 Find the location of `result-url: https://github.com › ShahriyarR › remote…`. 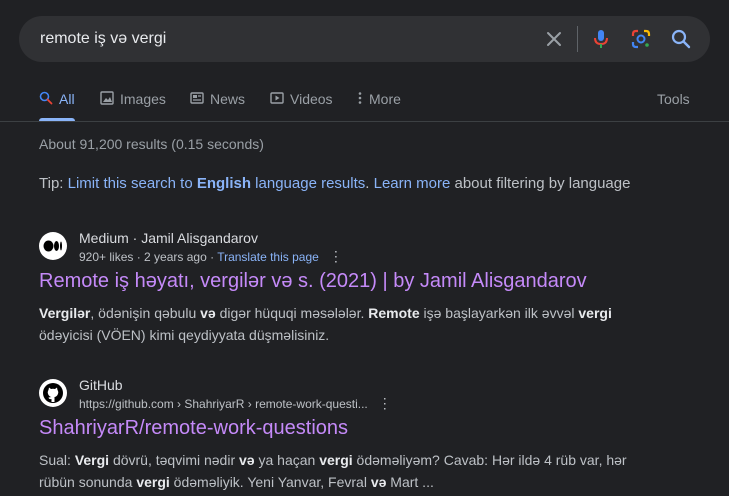

result-url: https://github.com › ShahriyarR › remote… is located at coordinates (223, 404).